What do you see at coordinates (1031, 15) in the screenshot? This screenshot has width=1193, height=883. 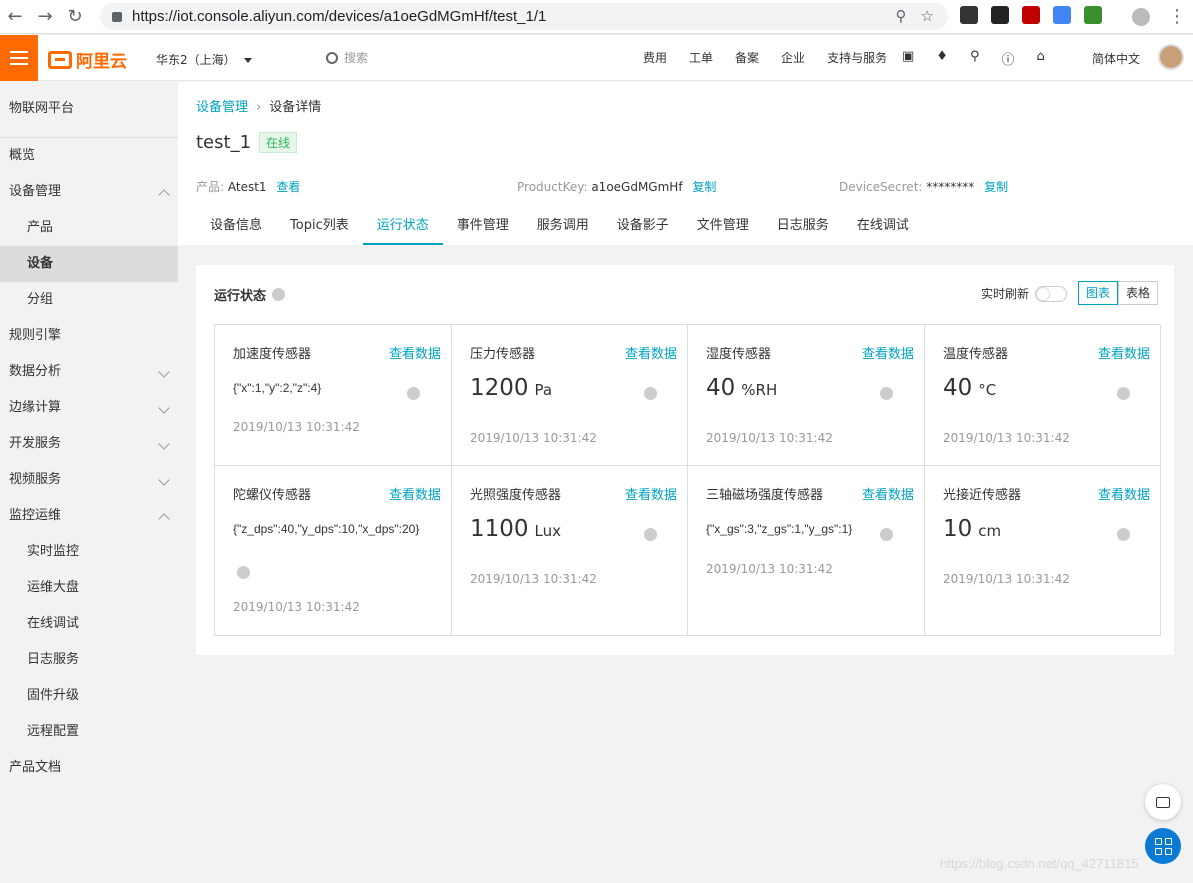 I see `abp-extension-icon` at bounding box center [1031, 15].